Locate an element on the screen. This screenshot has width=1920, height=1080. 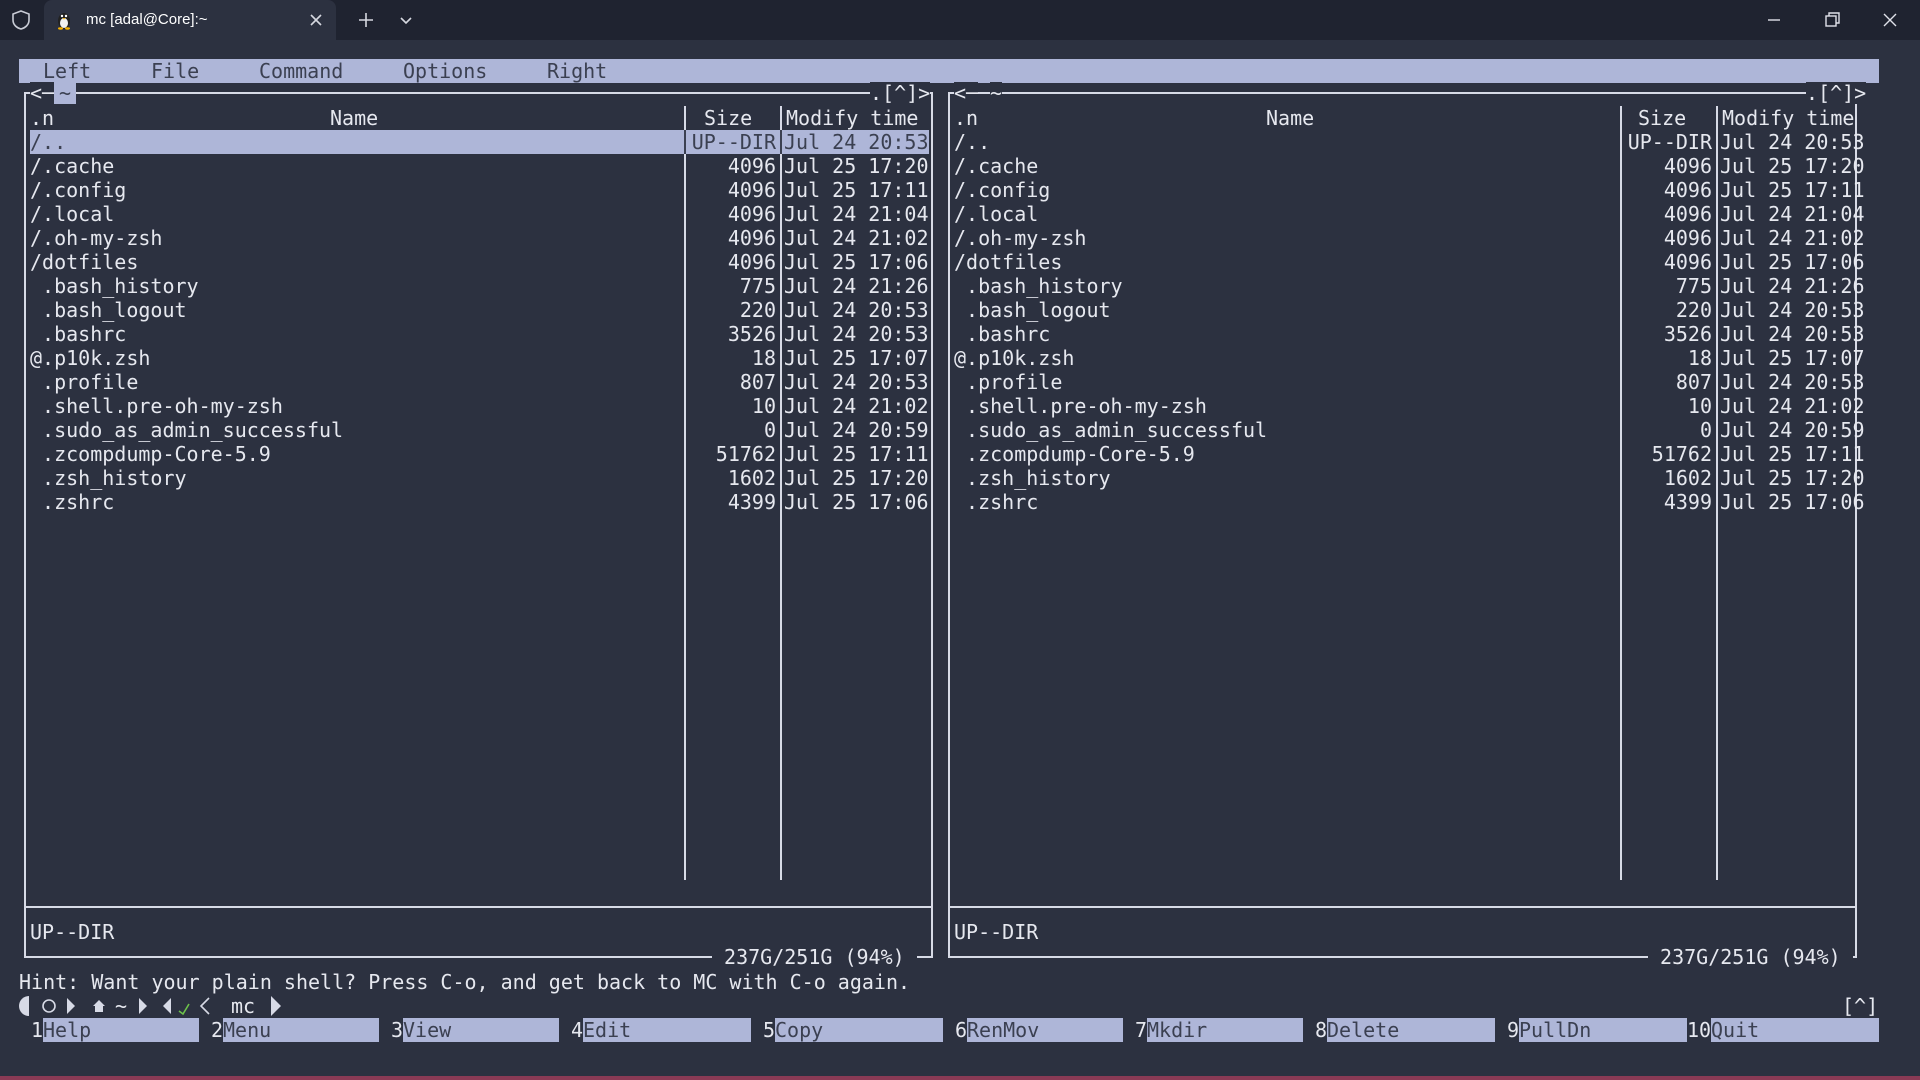
file-size: UP--DIR is located at coordinates (1669, 142).